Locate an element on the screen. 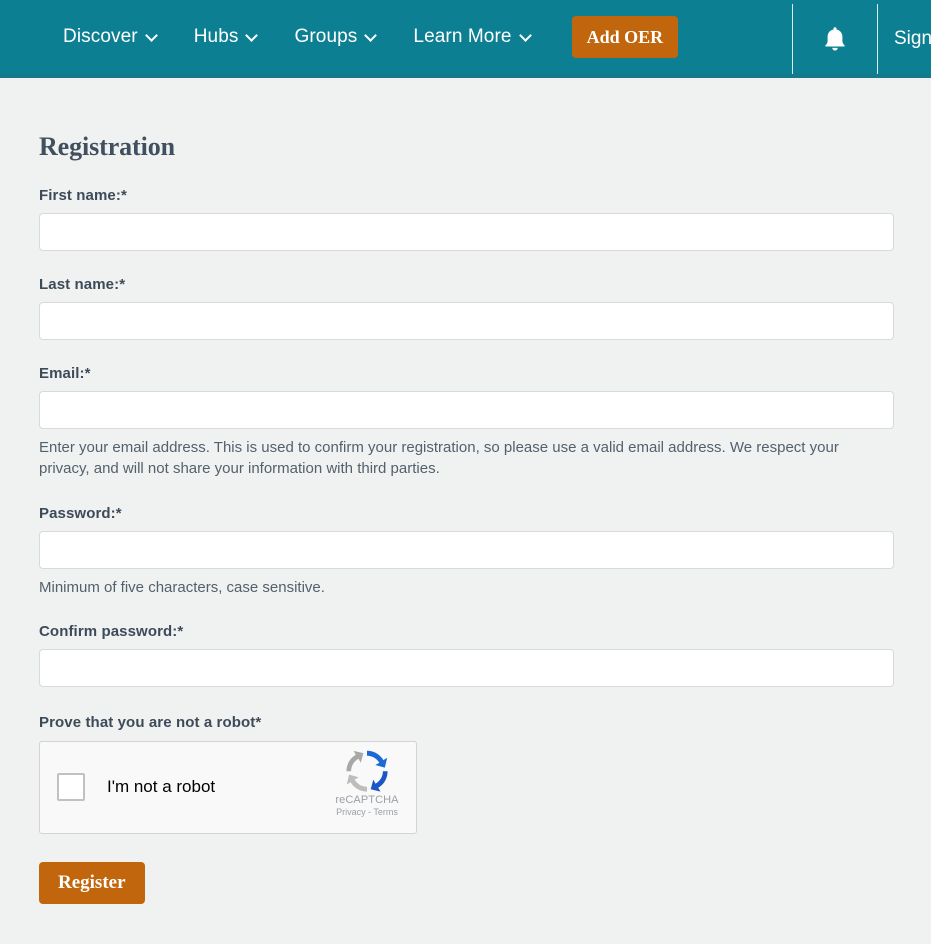  last-name-input is located at coordinates (466, 321).